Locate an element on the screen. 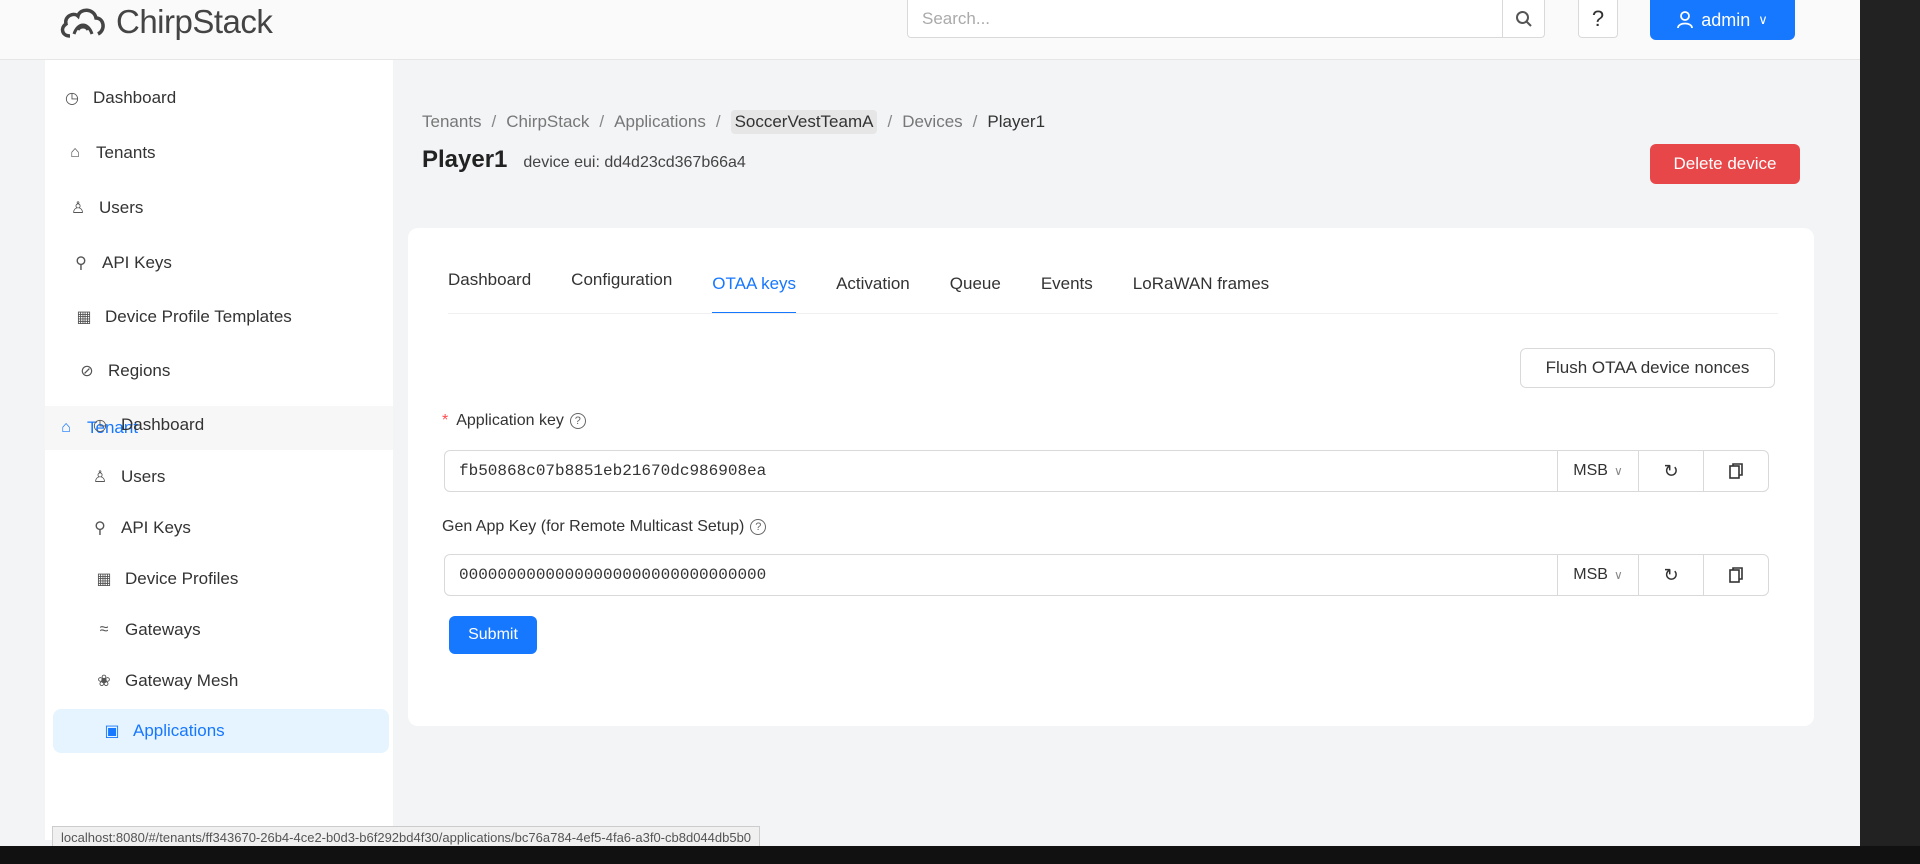  copy-application-key-button is located at coordinates (1735, 471).